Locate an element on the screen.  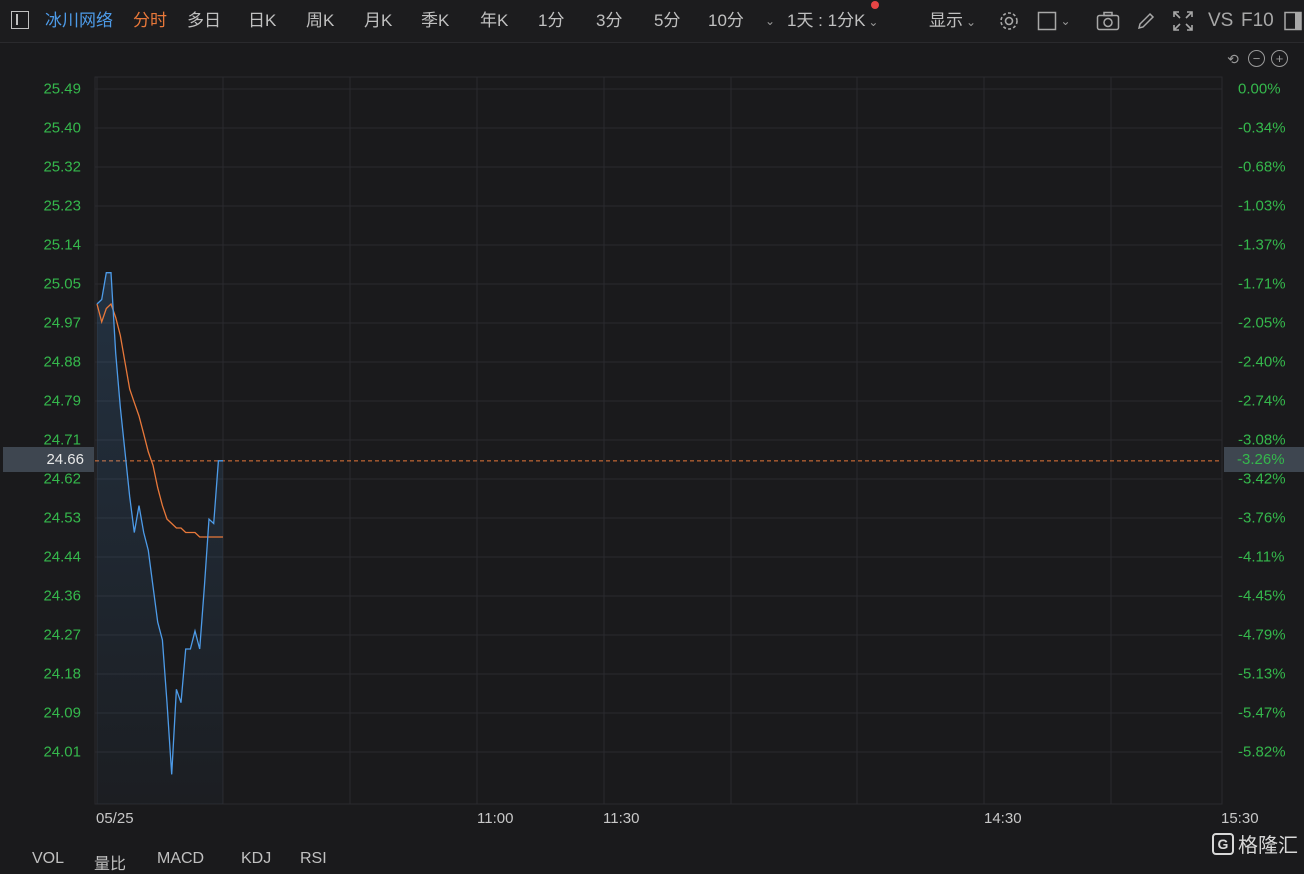
percent-tick-label: -1.71% is located at coordinates (1262, 284).